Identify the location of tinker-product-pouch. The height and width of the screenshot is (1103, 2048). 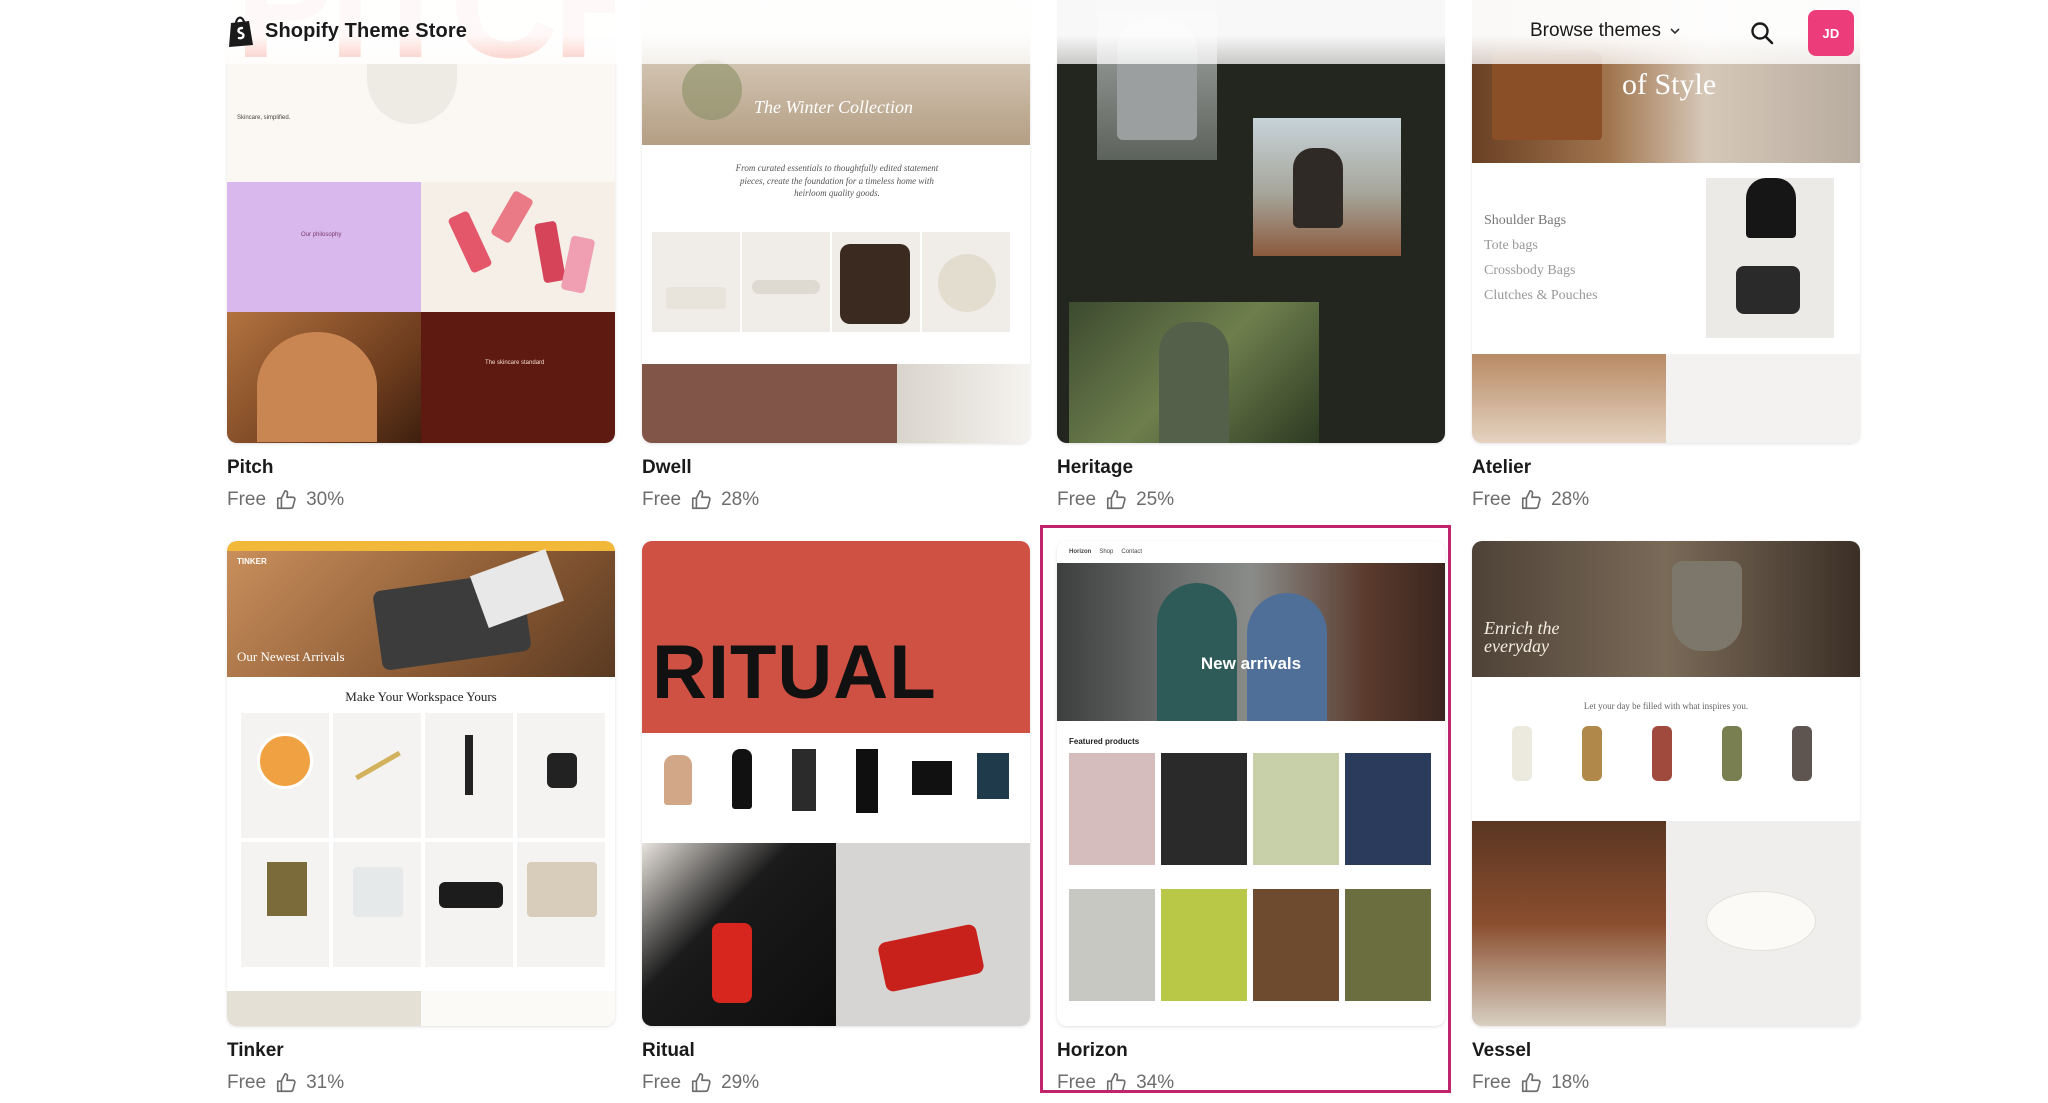
(561, 904).